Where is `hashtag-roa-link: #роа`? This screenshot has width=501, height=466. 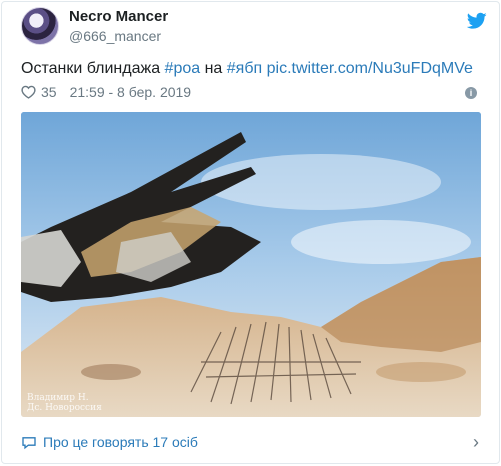
hashtag-roa-link: #роа is located at coordinates (183, 68).